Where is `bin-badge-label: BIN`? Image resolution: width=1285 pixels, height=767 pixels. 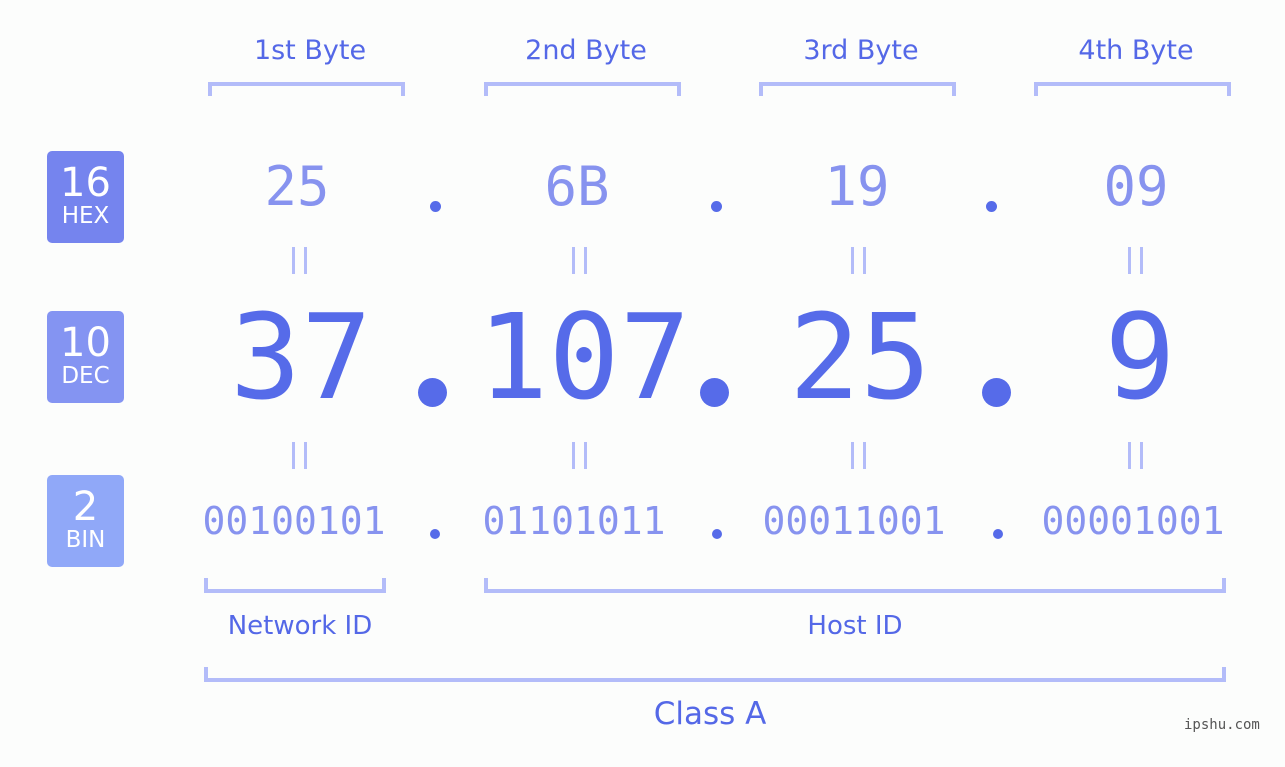
bin-badge-label: BIN is located at coordinates (85, 540).